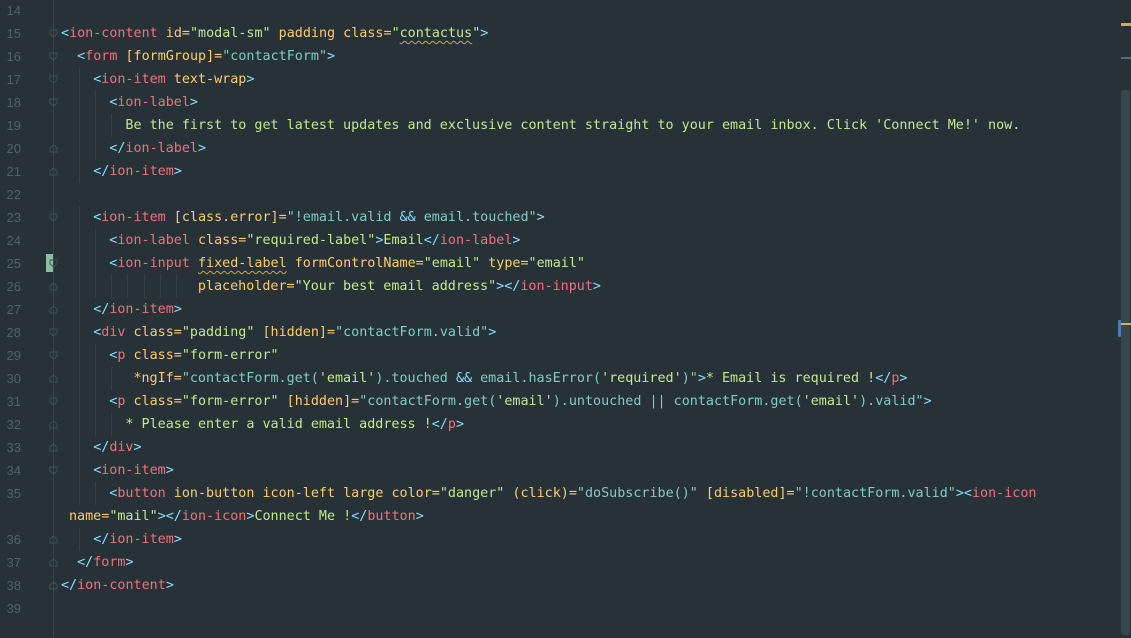 The height and width of the screenshot is (638, 1131). What do you see at coordinates (550, 562) in the screenshot?
I see `code-line: 37 </form>` at bounding box center [550, 562].